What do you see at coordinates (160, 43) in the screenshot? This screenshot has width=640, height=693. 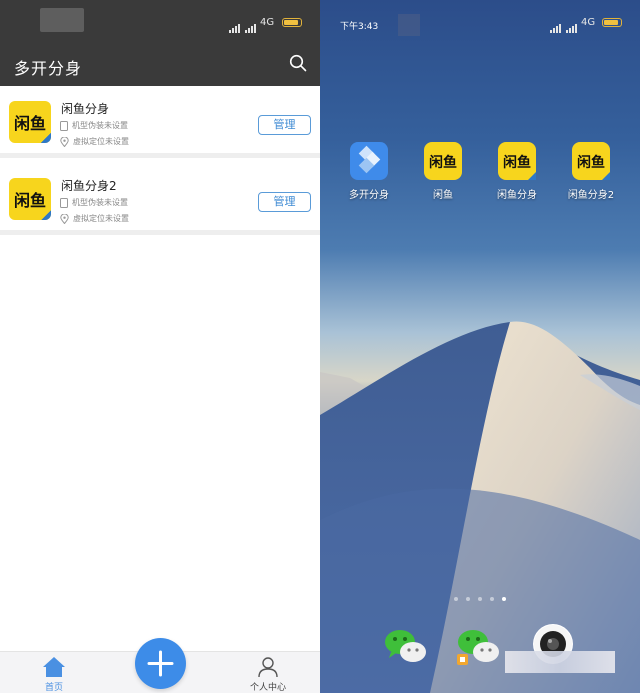 I see `app-header: 4G 多开分身` at bounding box center [160, 43].